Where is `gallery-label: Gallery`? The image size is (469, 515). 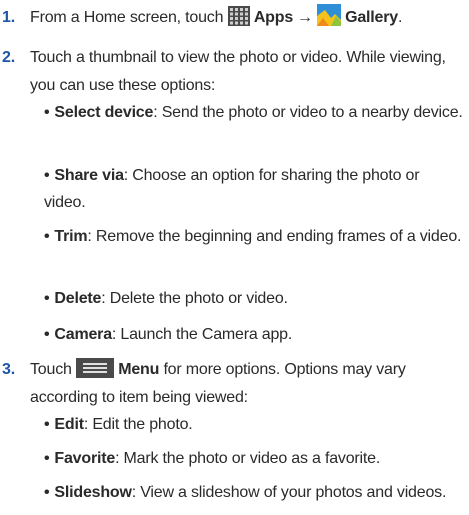
gallery-label: Gallery is located at coordinates (371, 17).